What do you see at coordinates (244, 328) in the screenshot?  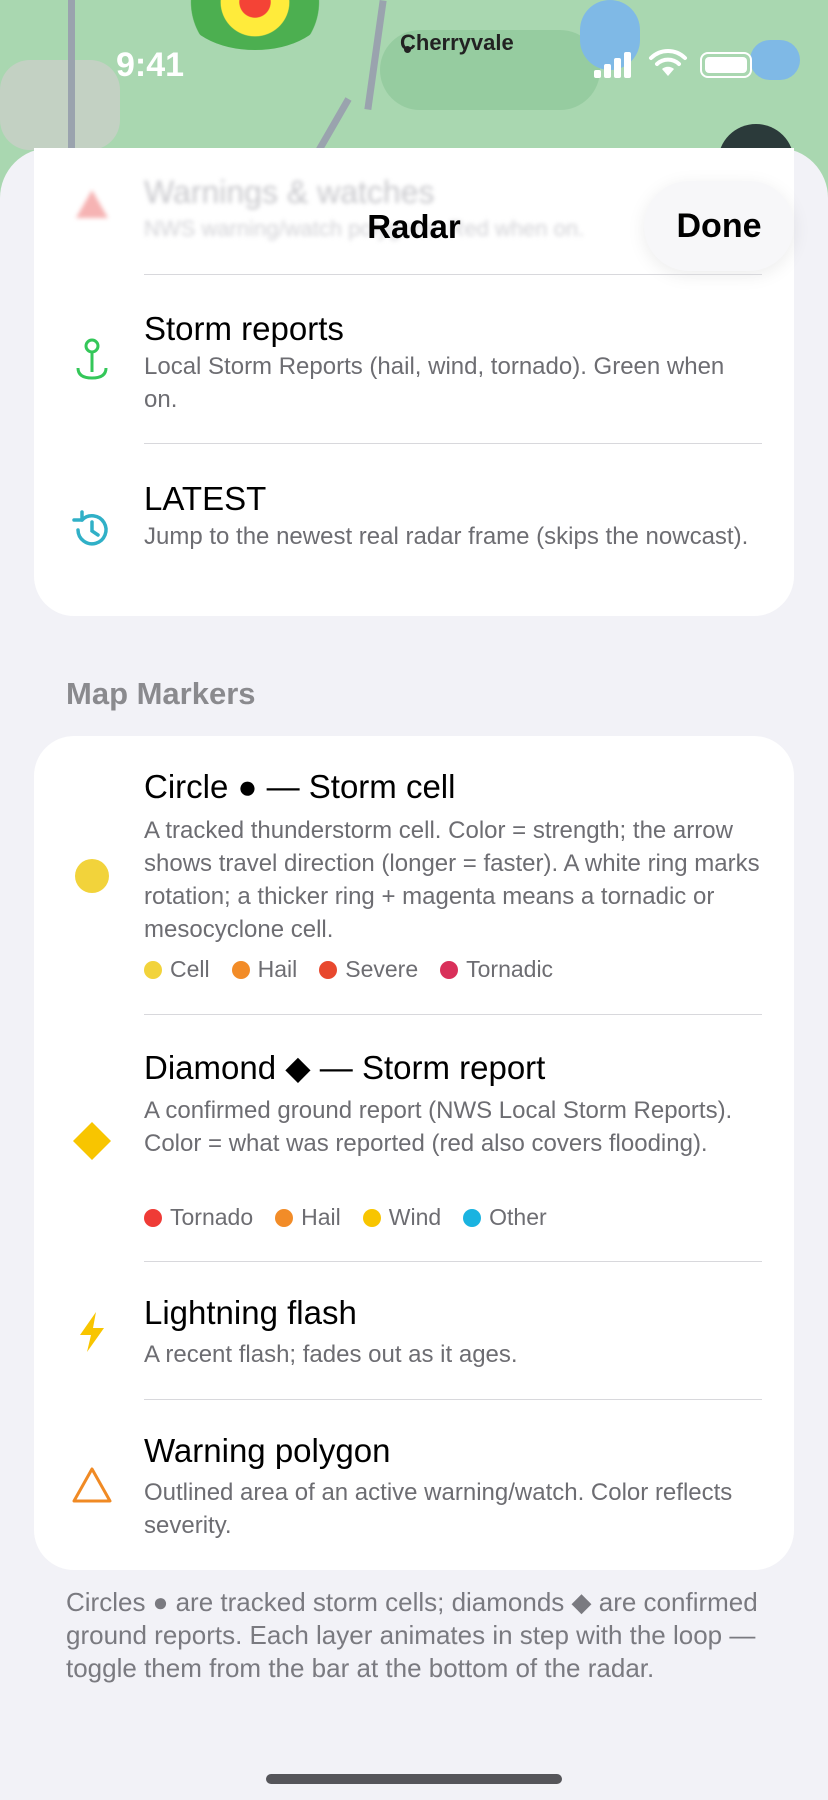 I see `row-title: Storm reports` at bounding box center [244, 328].